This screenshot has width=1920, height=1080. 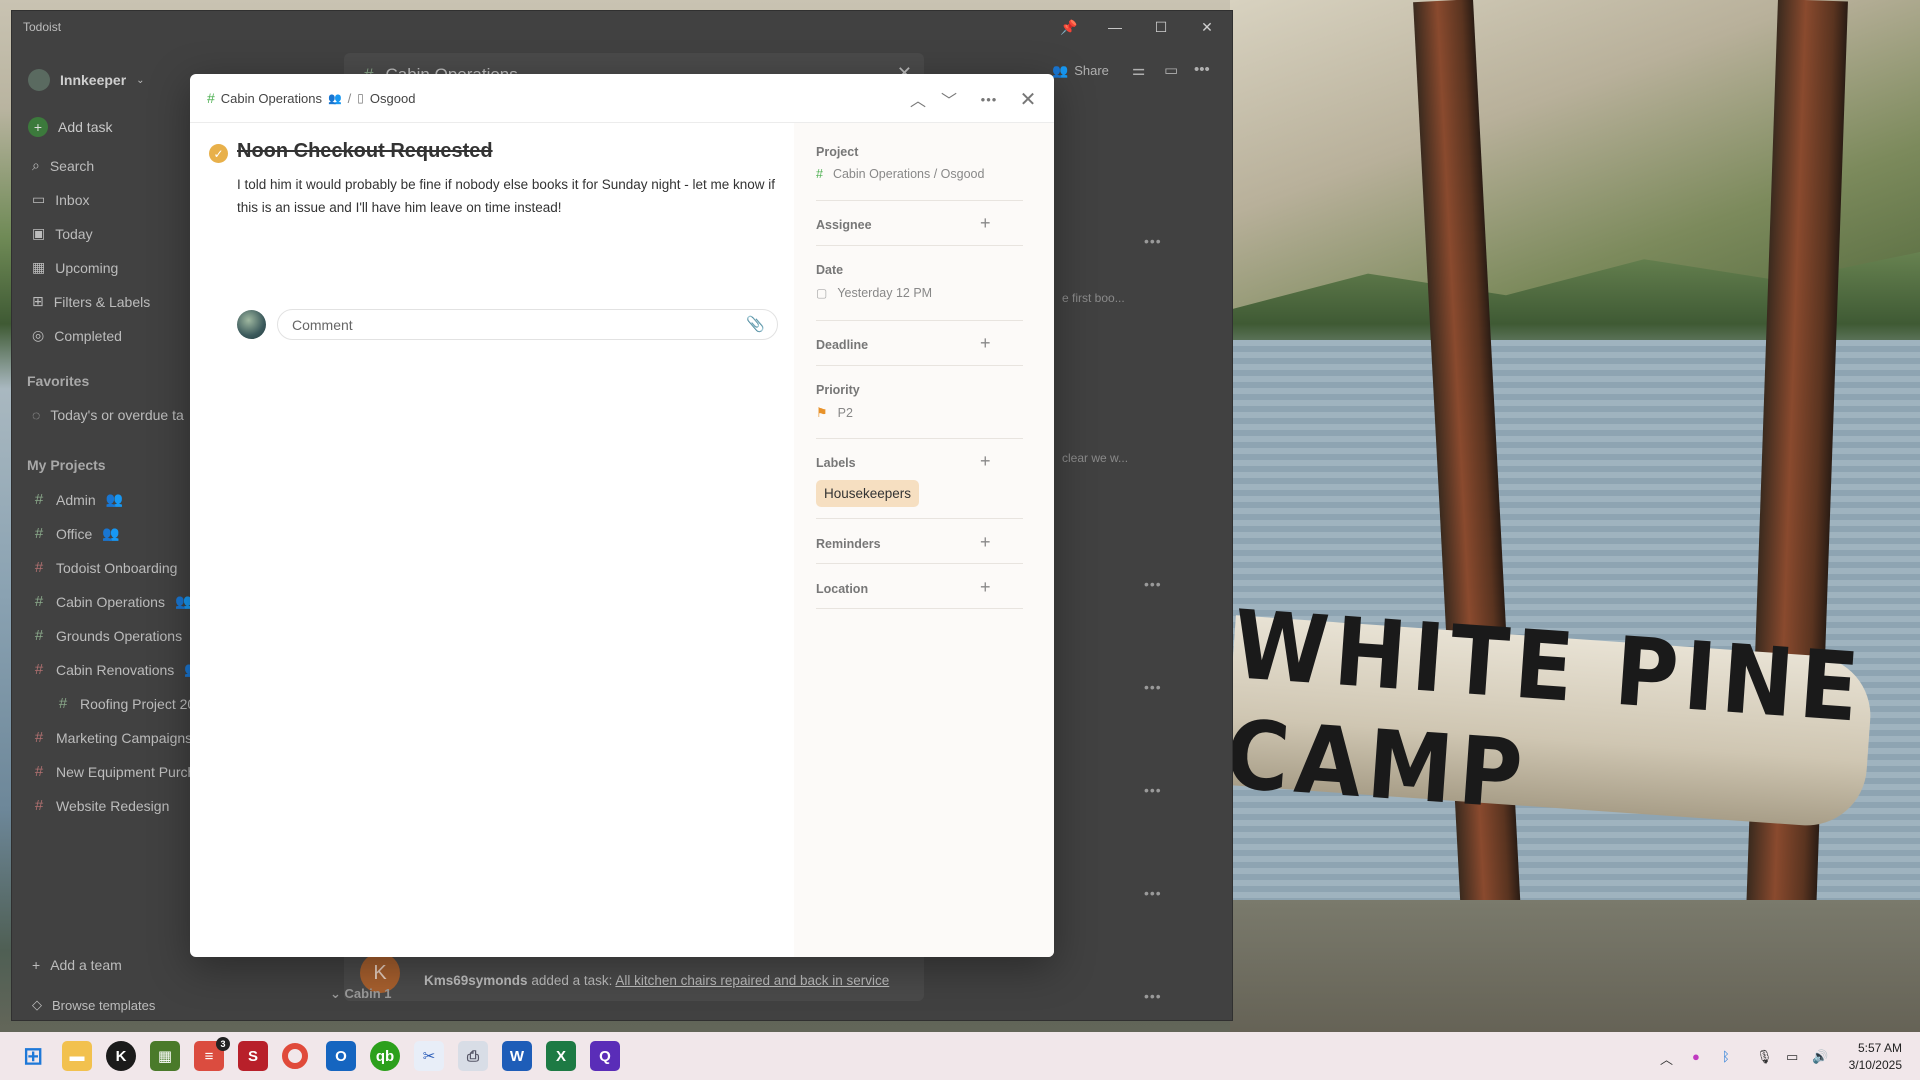 What do you see at coordinates (77, 1056) in the screenshot?
I see `file-explorer-icon: ▬` at bounding box center [77, 1056].